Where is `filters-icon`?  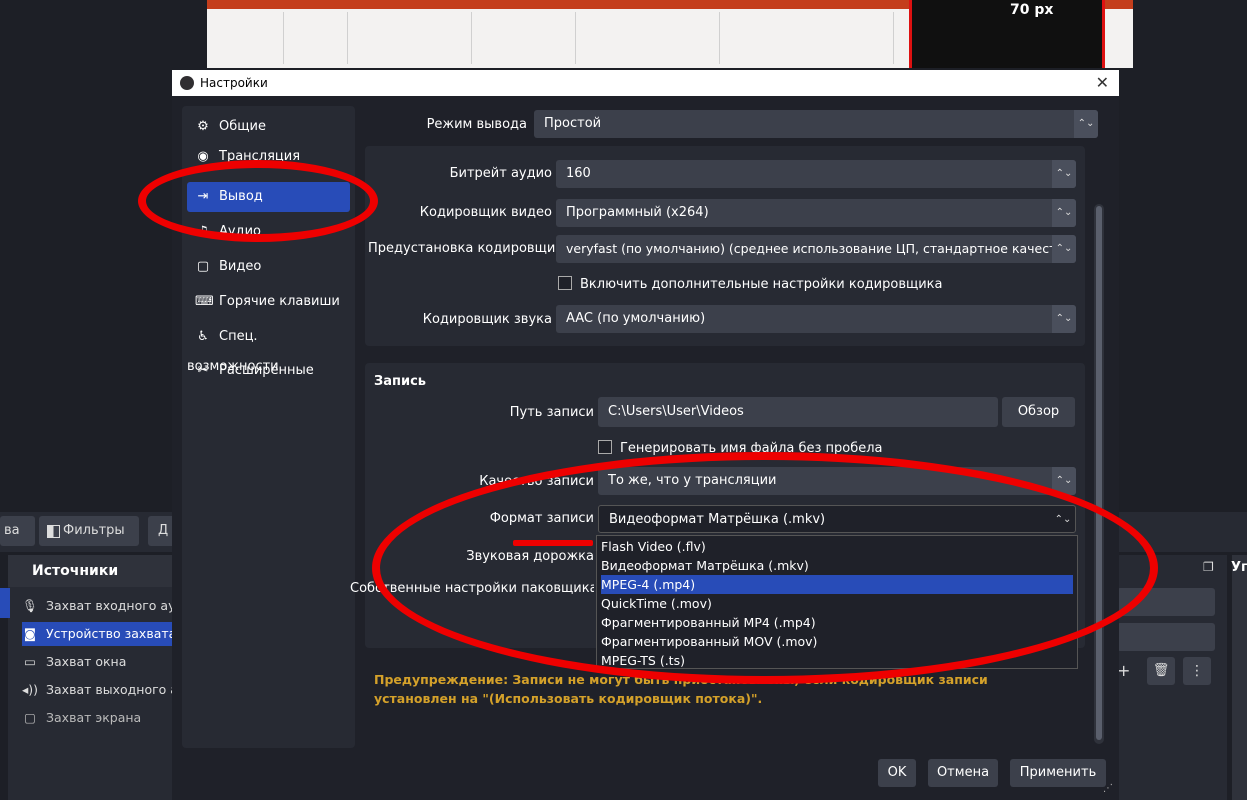
filters-icon is located at coordinates (53, 531).